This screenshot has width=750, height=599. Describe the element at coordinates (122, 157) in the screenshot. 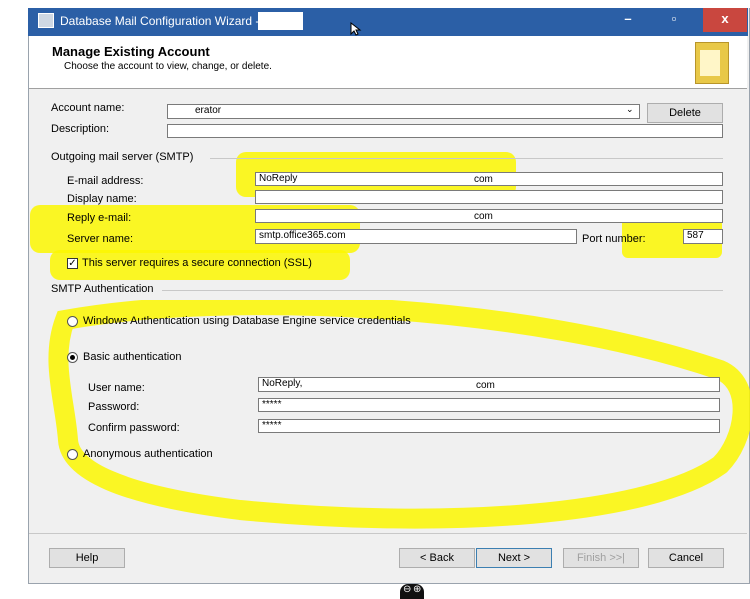

I see `smtp-group-label: Outgoing mail server (SMTP)` at that location.